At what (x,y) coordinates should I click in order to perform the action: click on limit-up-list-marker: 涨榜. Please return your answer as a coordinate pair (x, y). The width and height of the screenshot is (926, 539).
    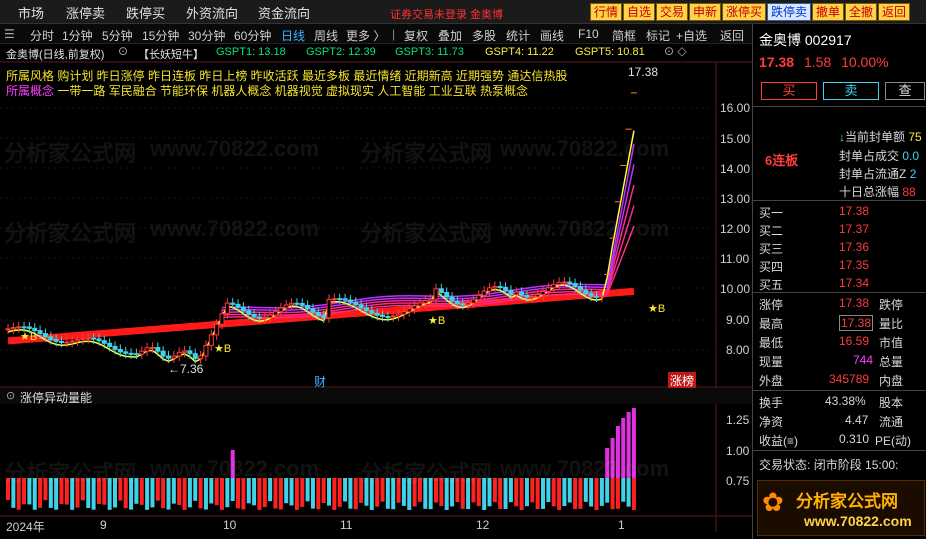
    Looking at the image, I should click on (682, 380).